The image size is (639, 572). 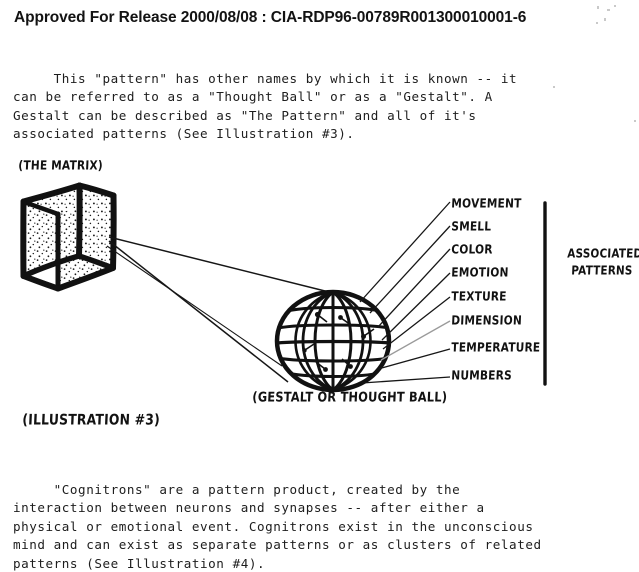 I want to click on attribute-label: TEMPERATURE, so click(x=496, y=347).